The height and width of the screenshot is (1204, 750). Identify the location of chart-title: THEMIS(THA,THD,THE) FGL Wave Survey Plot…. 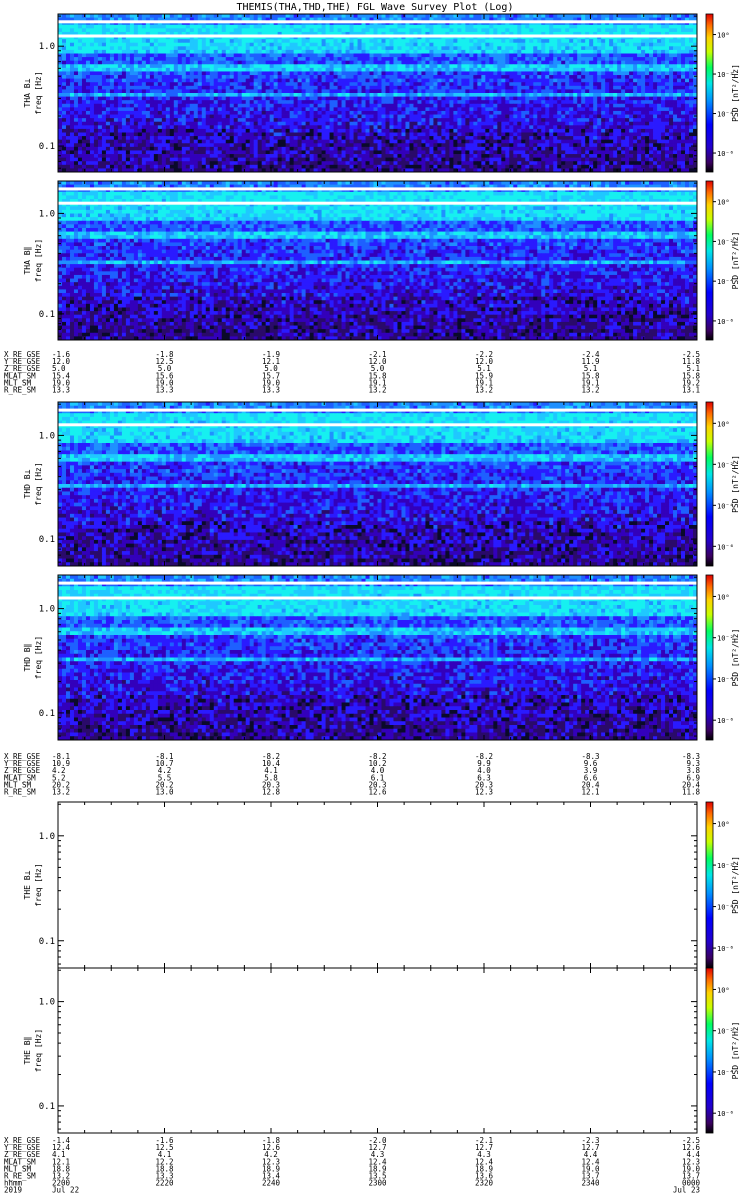
(375, 7).